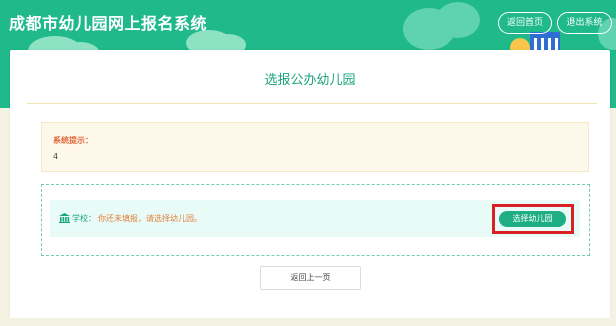  Describe the element at coordinates (584, 23) in the screenshot. I see `logout-button: 退出系统` at that location.